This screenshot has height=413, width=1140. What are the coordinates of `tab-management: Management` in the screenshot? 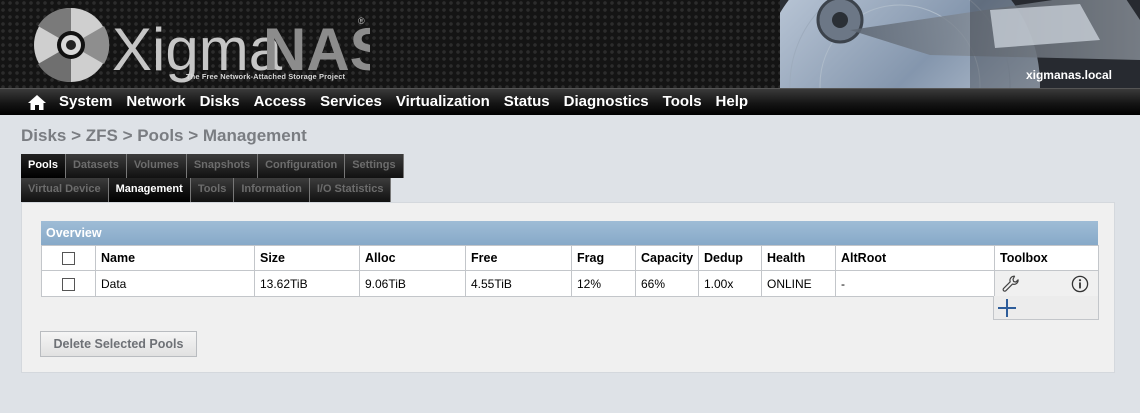 It's located at (149, 190).